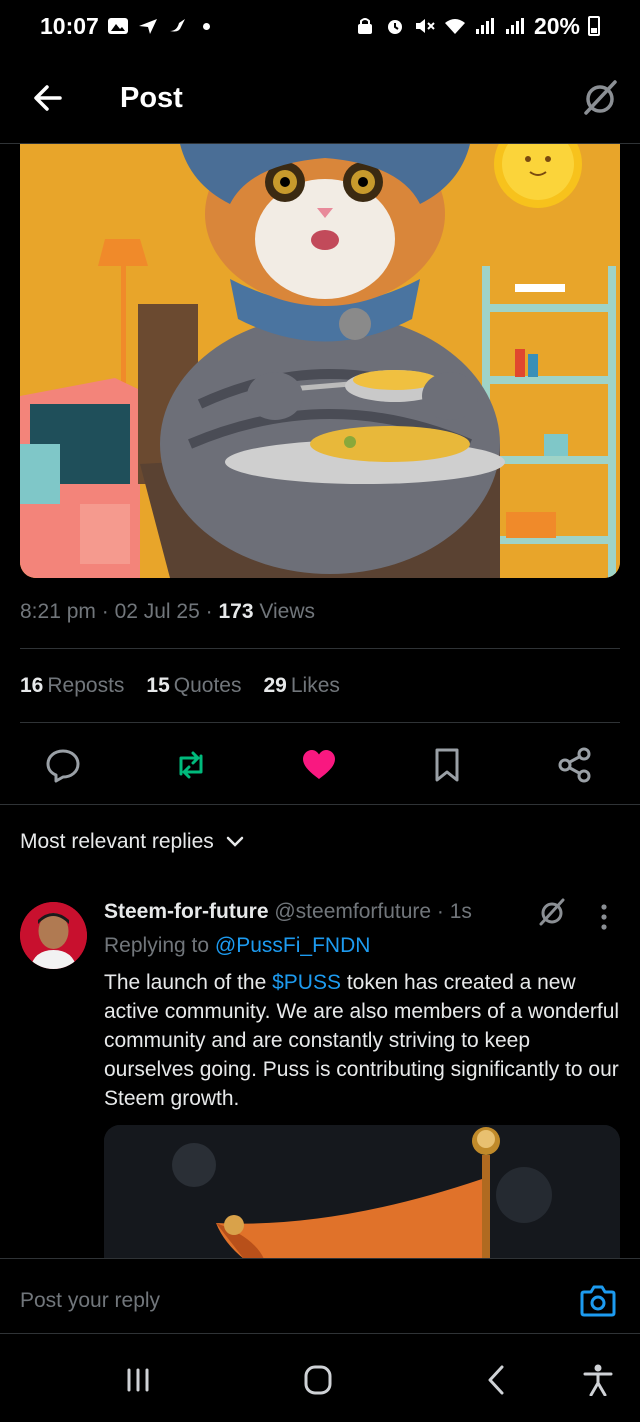 The height and width of the screenshot is (1422, 640). I want to click on battery-icon, so click(594, 26).